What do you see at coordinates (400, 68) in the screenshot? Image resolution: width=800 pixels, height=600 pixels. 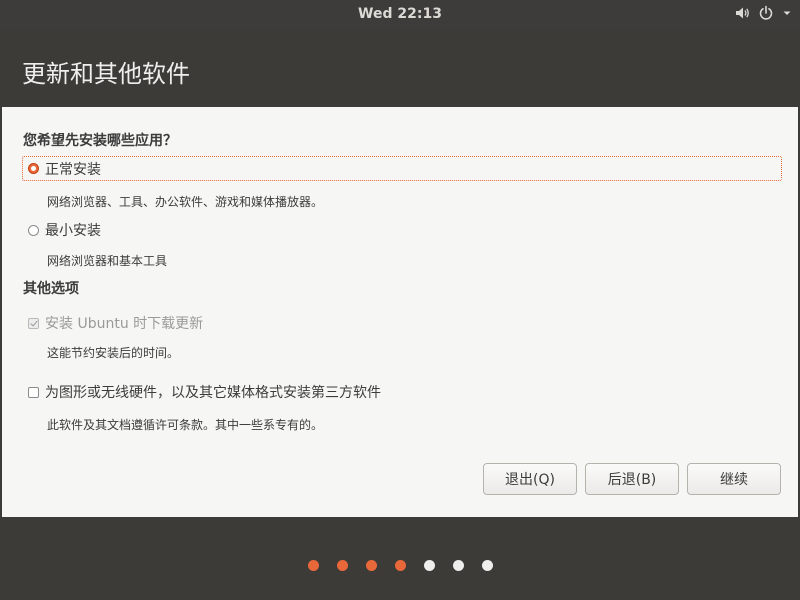 I see `window-titlebar: 更新和其他软件` at bounding box center [400, 68].